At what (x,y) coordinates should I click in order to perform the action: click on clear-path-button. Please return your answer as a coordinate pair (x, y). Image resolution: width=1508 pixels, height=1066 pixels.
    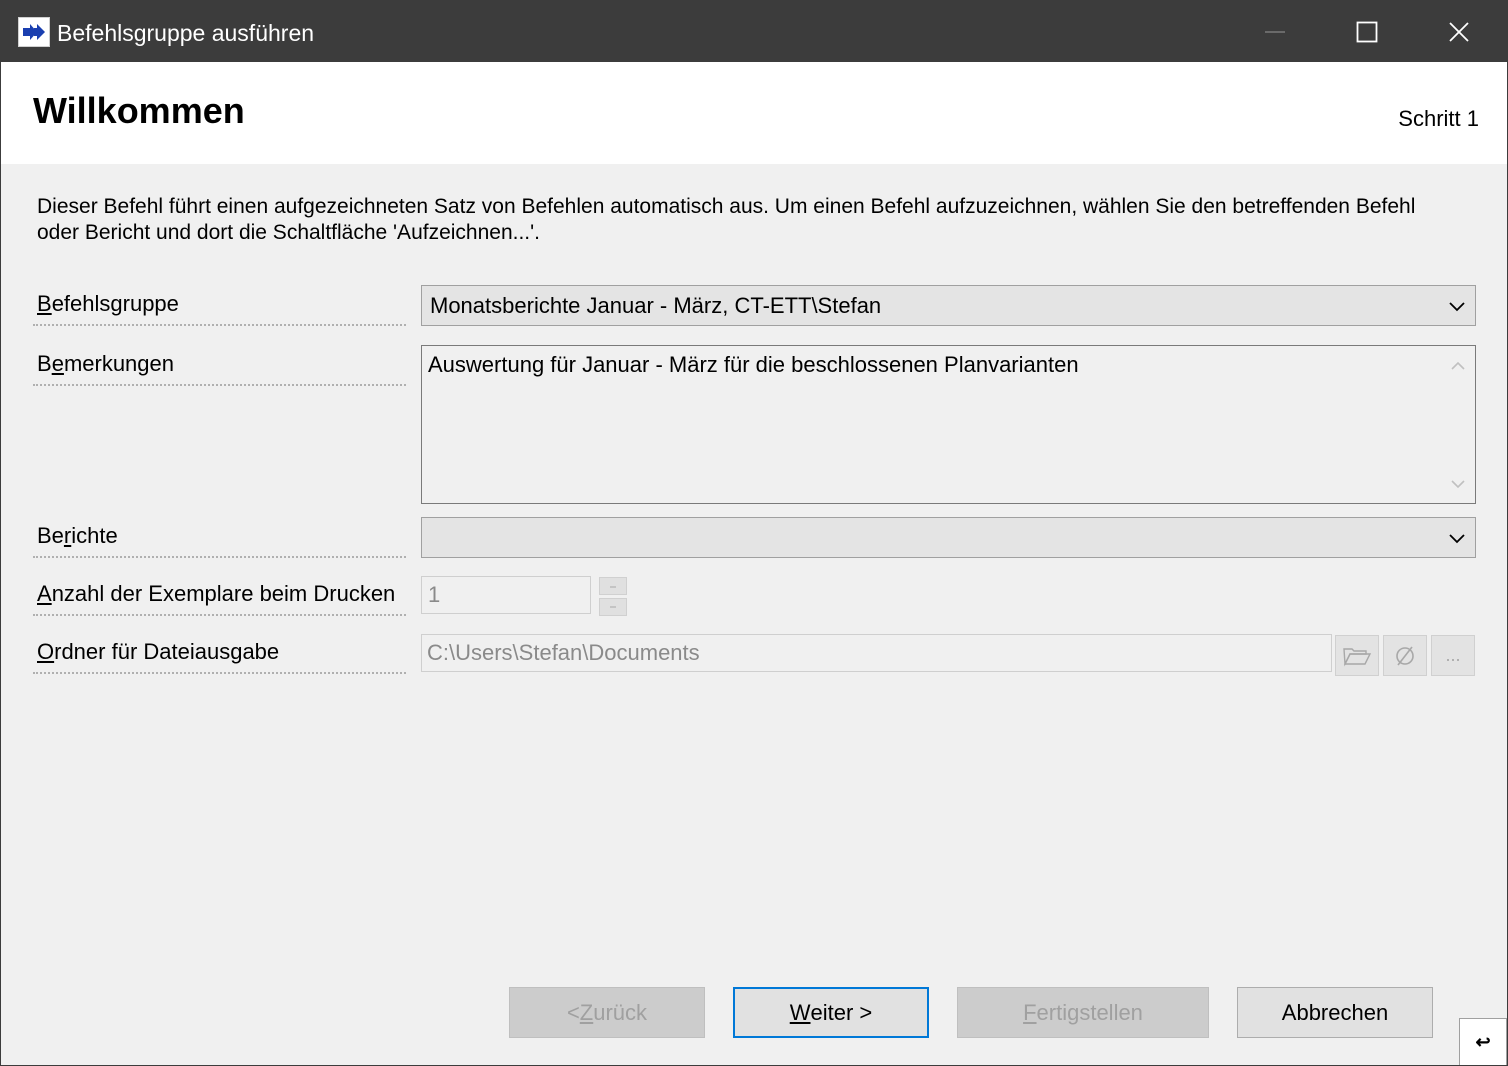
    Looking at the image, I should click on (1405, 655).